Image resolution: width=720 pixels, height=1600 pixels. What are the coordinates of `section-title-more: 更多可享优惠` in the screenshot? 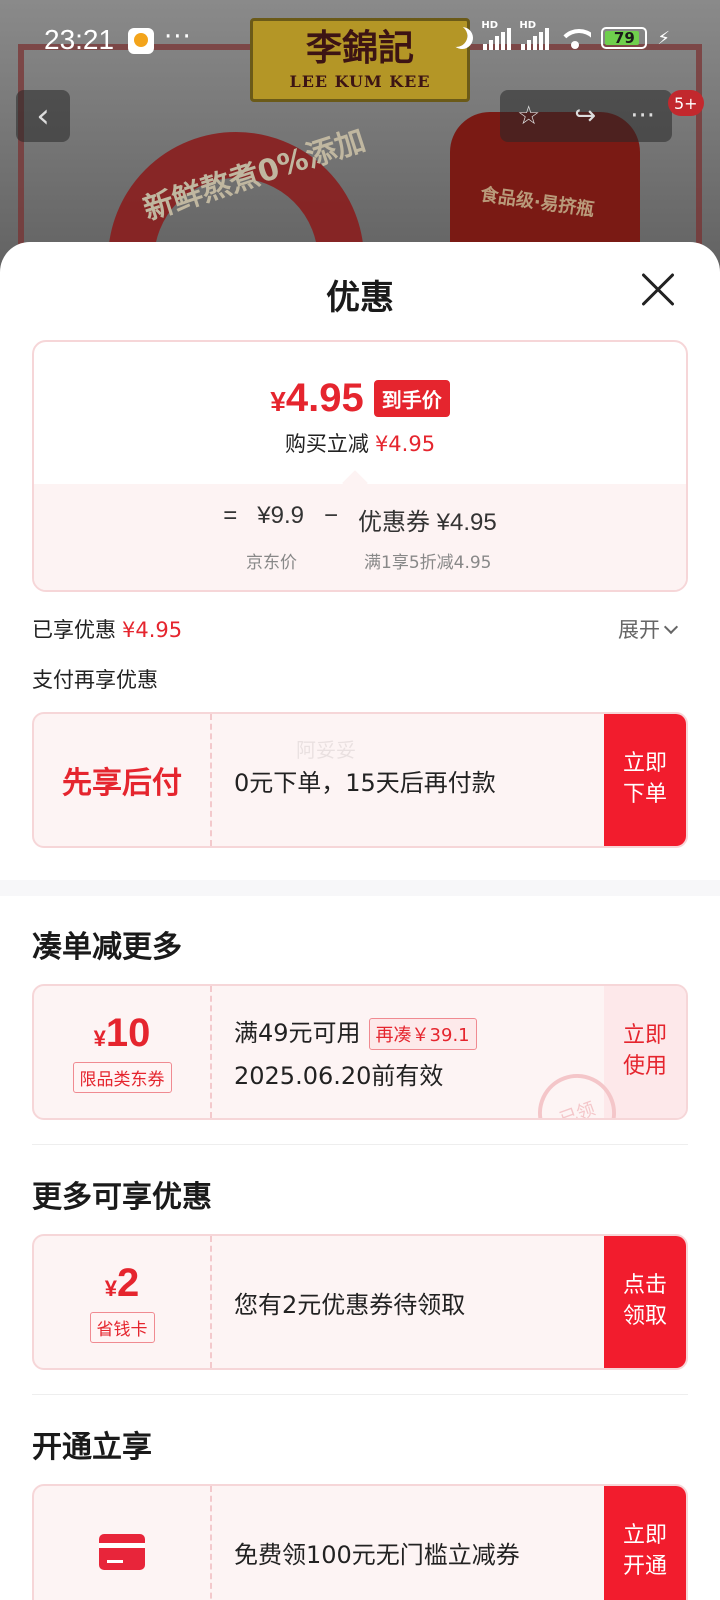 It's located at (122, 1197).